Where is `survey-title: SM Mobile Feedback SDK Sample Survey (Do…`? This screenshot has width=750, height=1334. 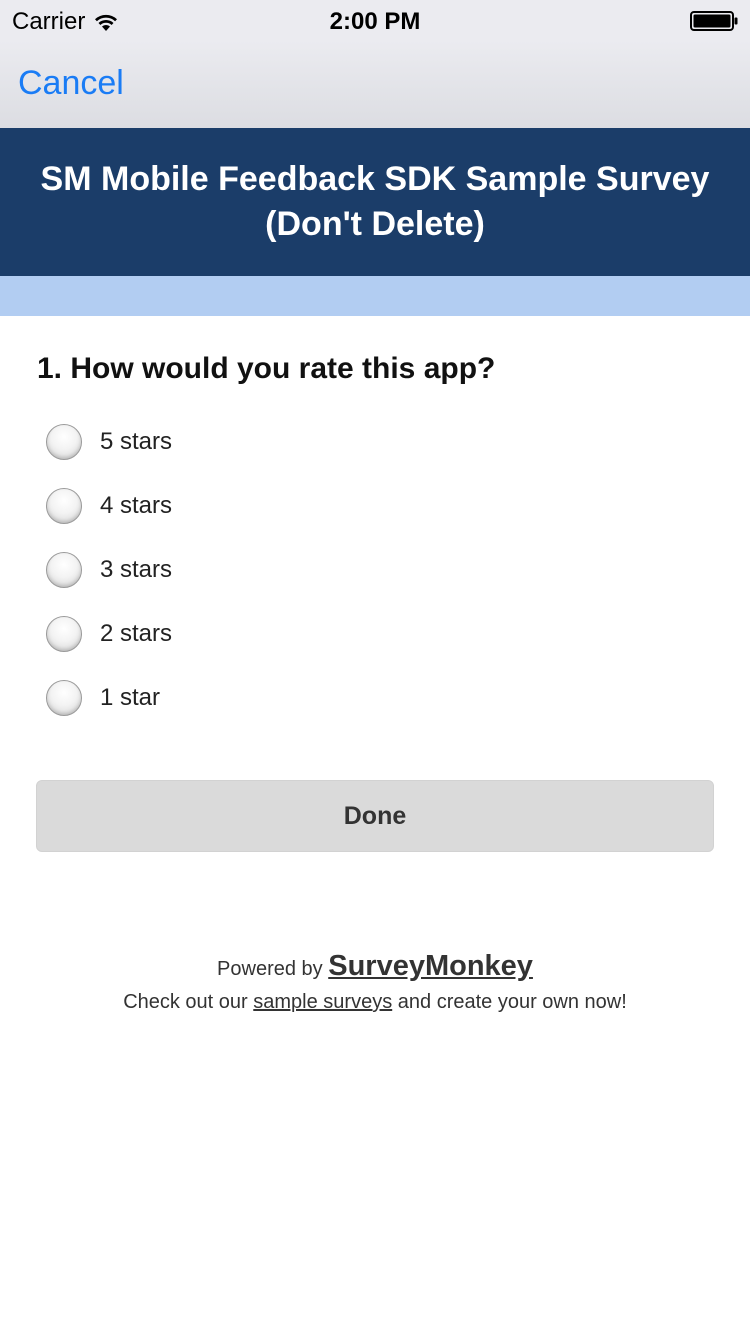 survey-title: SM Mobile Feedback SDK Sample Survey (Do… is located at coordinates (375, 201).